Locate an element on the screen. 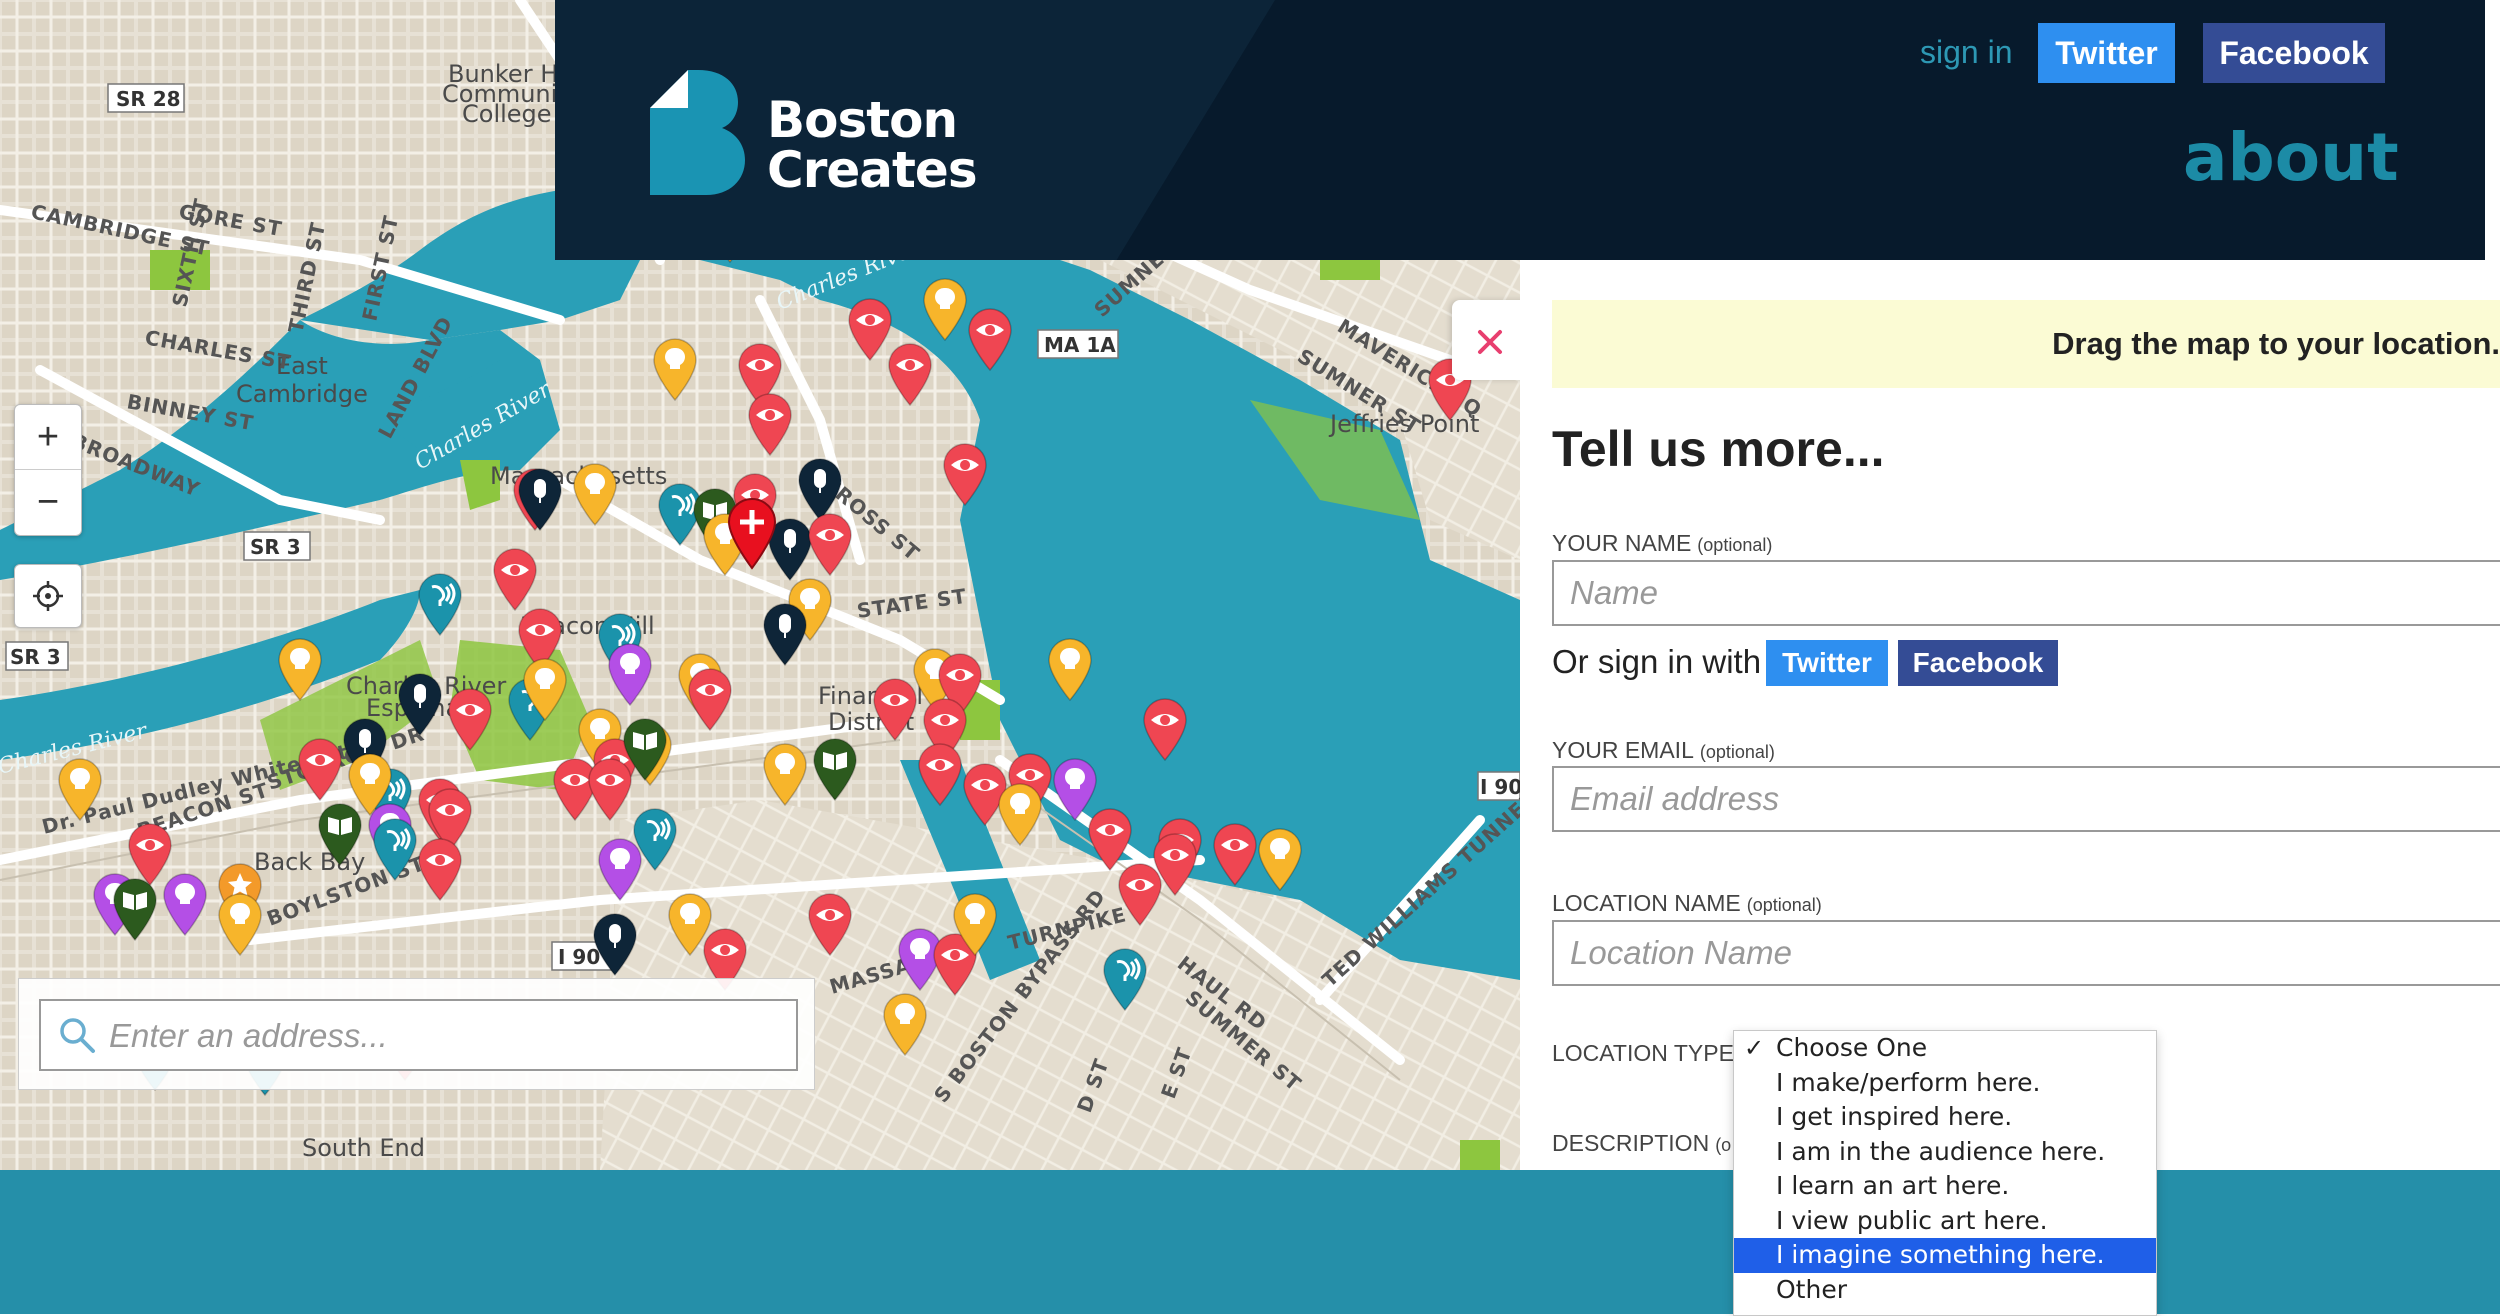 The height and width of the screenshot is (1316, 2500). option-label: I am in the audience here. is located at coordinates (1941, 1151).